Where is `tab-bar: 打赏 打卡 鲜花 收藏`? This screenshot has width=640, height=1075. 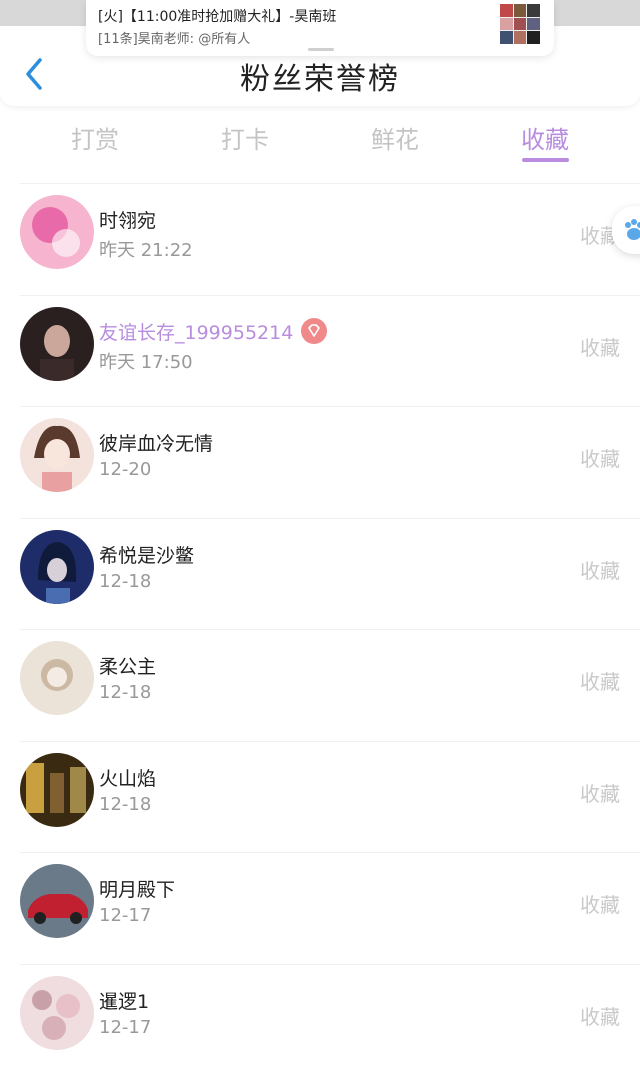
tab-bar: 打赏 打卡 鲜花 收藏 is located at coordinates (320, 141).